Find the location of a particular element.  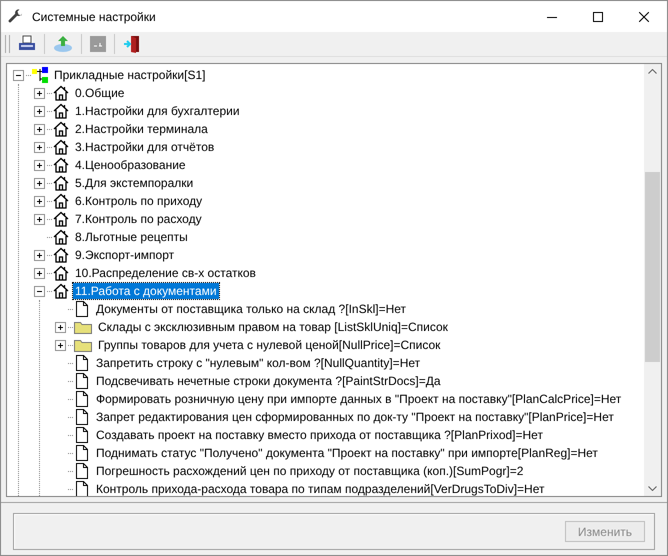

maximize-icon is located at coordinates (598, 17).